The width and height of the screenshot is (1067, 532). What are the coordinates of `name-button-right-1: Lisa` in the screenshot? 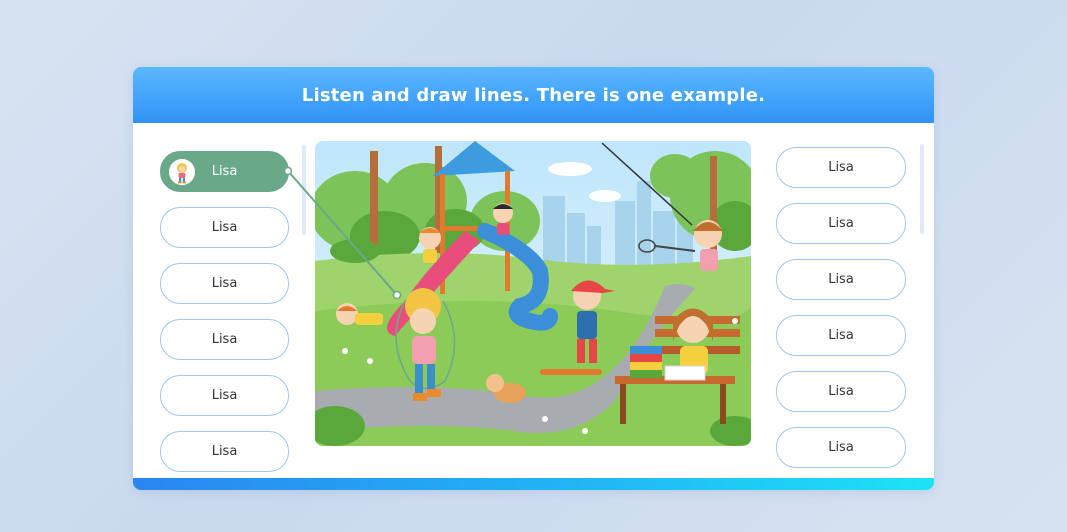 It's located at (841, 167).